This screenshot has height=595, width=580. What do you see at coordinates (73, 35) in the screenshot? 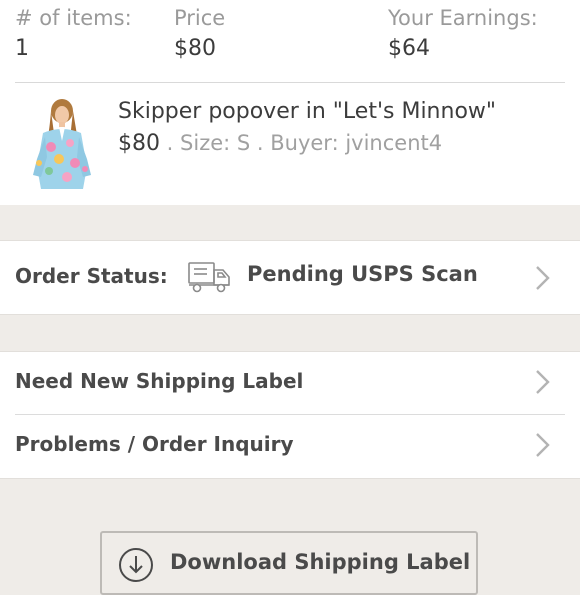
I see `items-count-column: # of items: 1` at bounding box center [73, 35].